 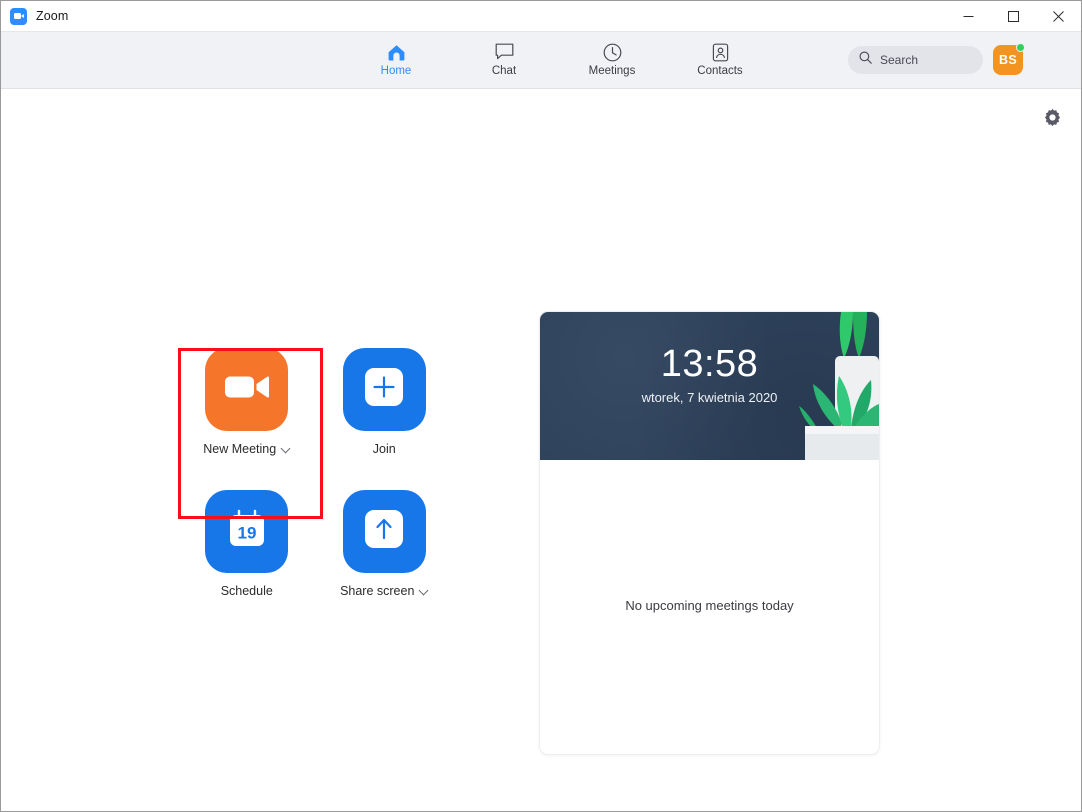 I want to click on schedule-label: Schedule, so click(x=246, y=591).